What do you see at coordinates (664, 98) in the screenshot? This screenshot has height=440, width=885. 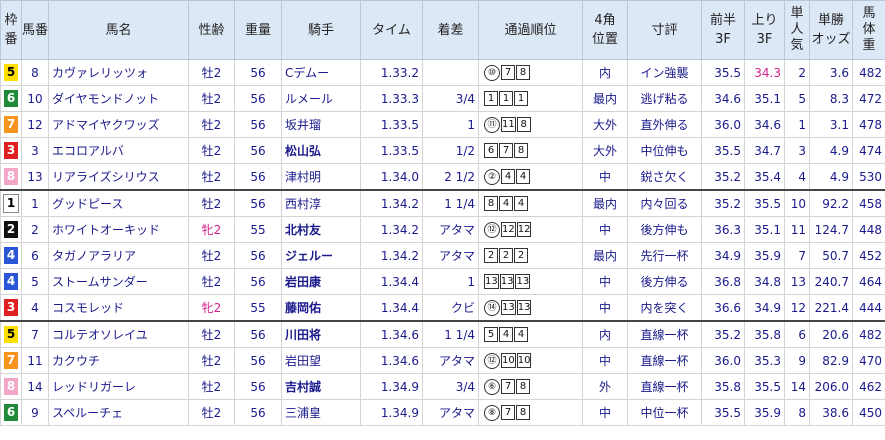 I see `race-comment: 逃げ粘る` at bounding box center [664, 98].